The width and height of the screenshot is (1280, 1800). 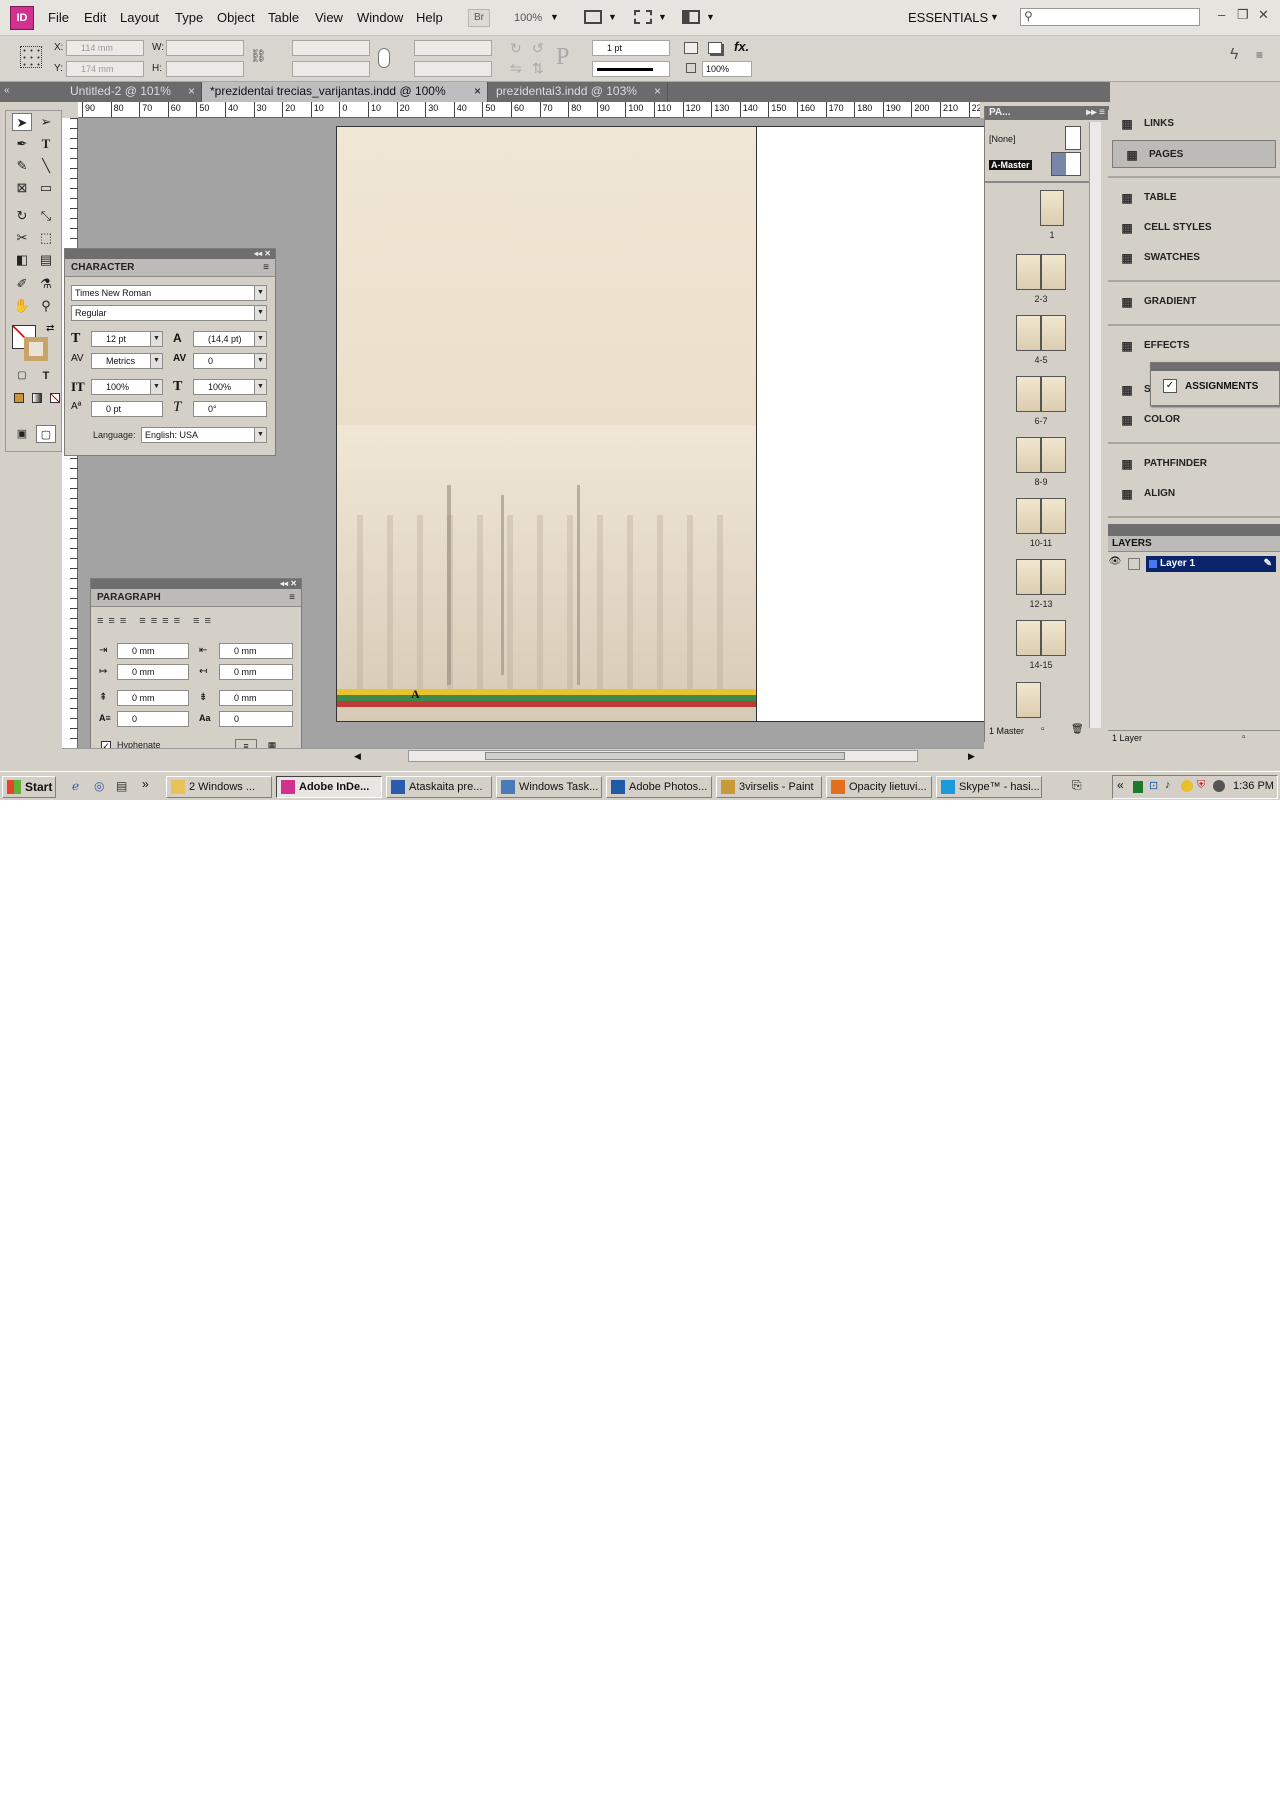 I want to click on space-after-field: 0 mm, so click(x=256, y=698).